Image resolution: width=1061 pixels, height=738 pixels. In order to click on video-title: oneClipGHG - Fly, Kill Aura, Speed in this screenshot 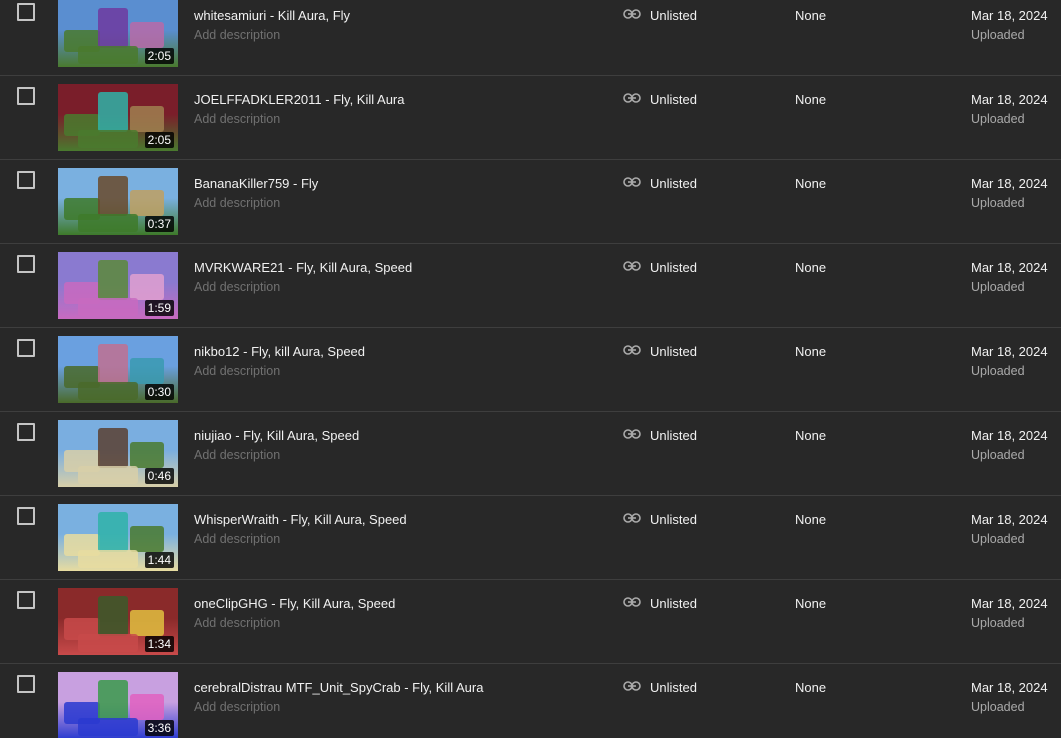, I will do `click(294, 603)`.